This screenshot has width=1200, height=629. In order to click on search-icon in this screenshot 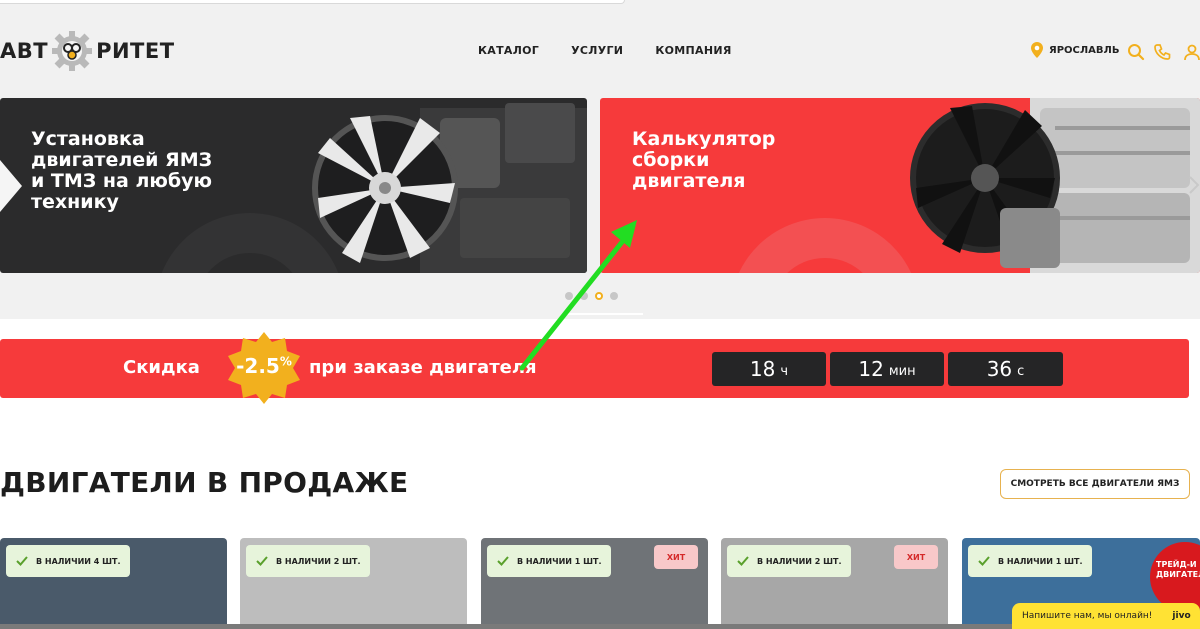, I will do `click(1136, 52)`.